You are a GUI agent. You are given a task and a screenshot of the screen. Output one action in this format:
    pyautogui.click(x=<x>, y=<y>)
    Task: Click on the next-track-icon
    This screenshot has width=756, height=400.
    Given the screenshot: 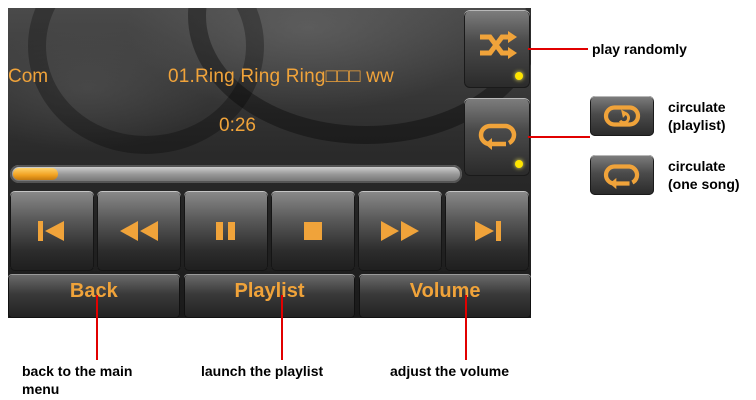 What is the action you would take?
    pyautogui.click(x=488, y=231)
    